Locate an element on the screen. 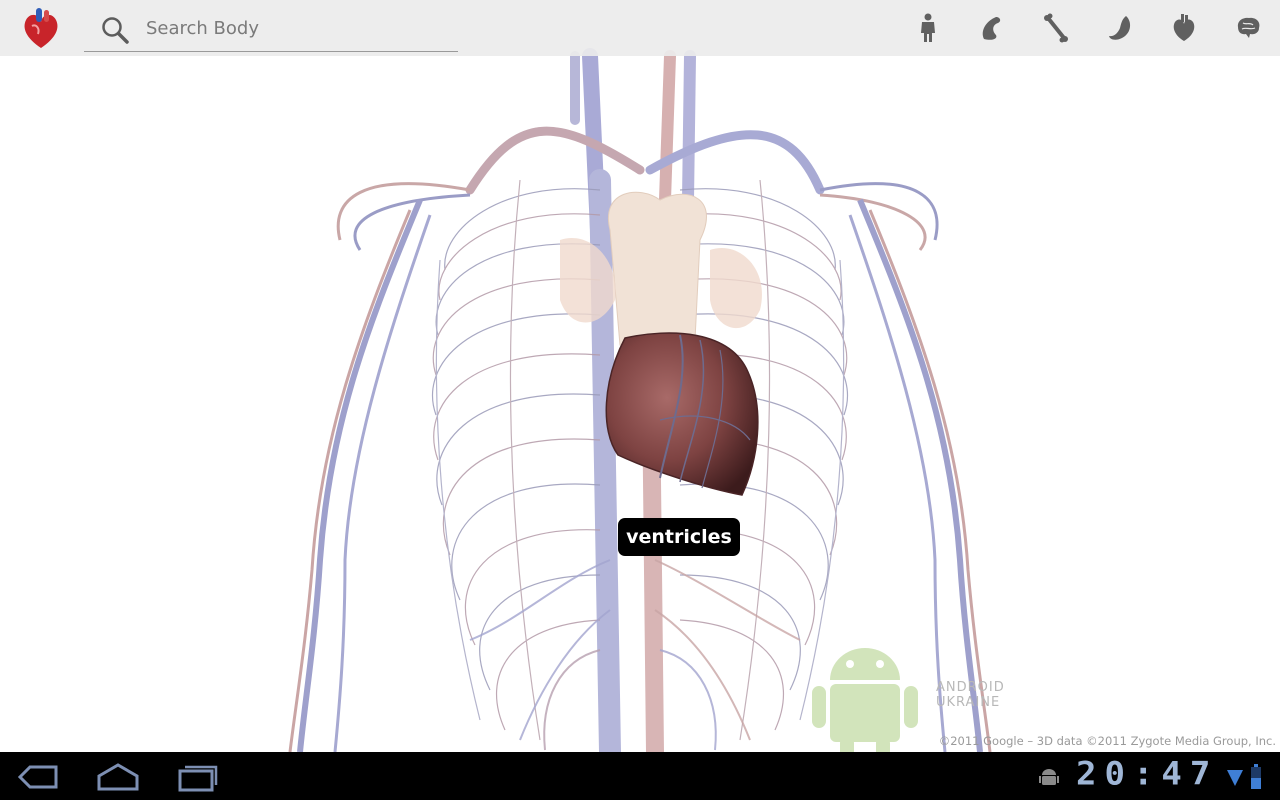 The width and height of the screenshot is (1280, 800). nervous-layer-button is located at coordinates (1248, 28).